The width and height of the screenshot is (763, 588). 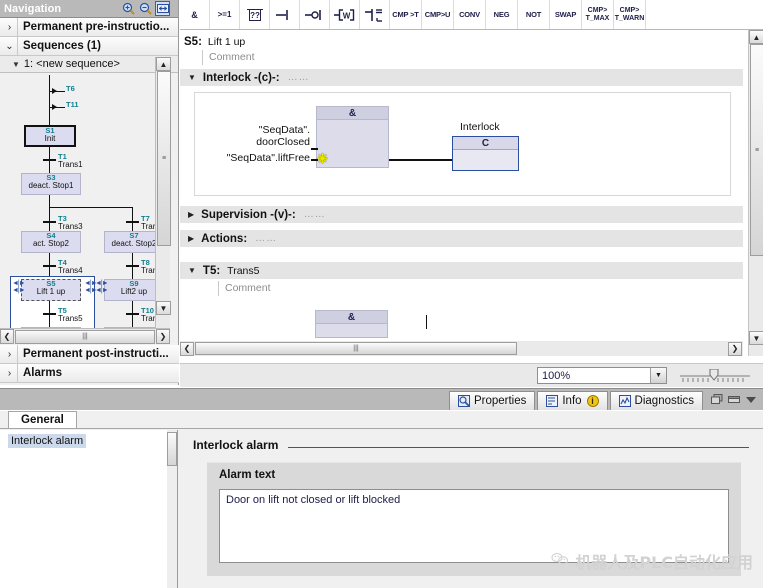 What do you see at coordinates (534, 14) in the screenshot?
I see `not-button: NOT` at bounding box center [534, 14].